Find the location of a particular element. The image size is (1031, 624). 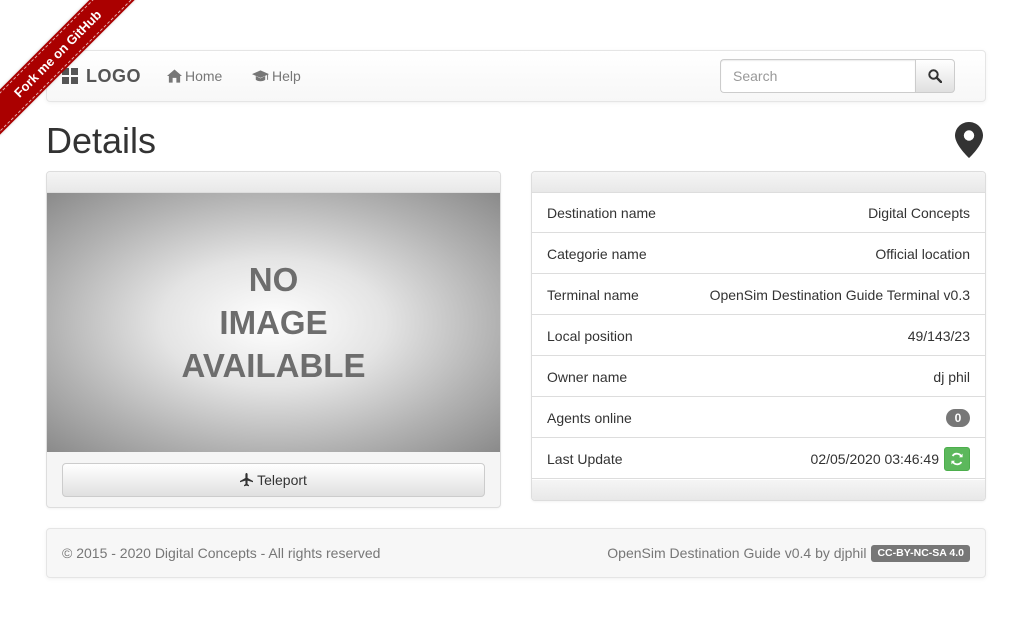

detail-label: Terminal name is located at coordinates (593, 294).